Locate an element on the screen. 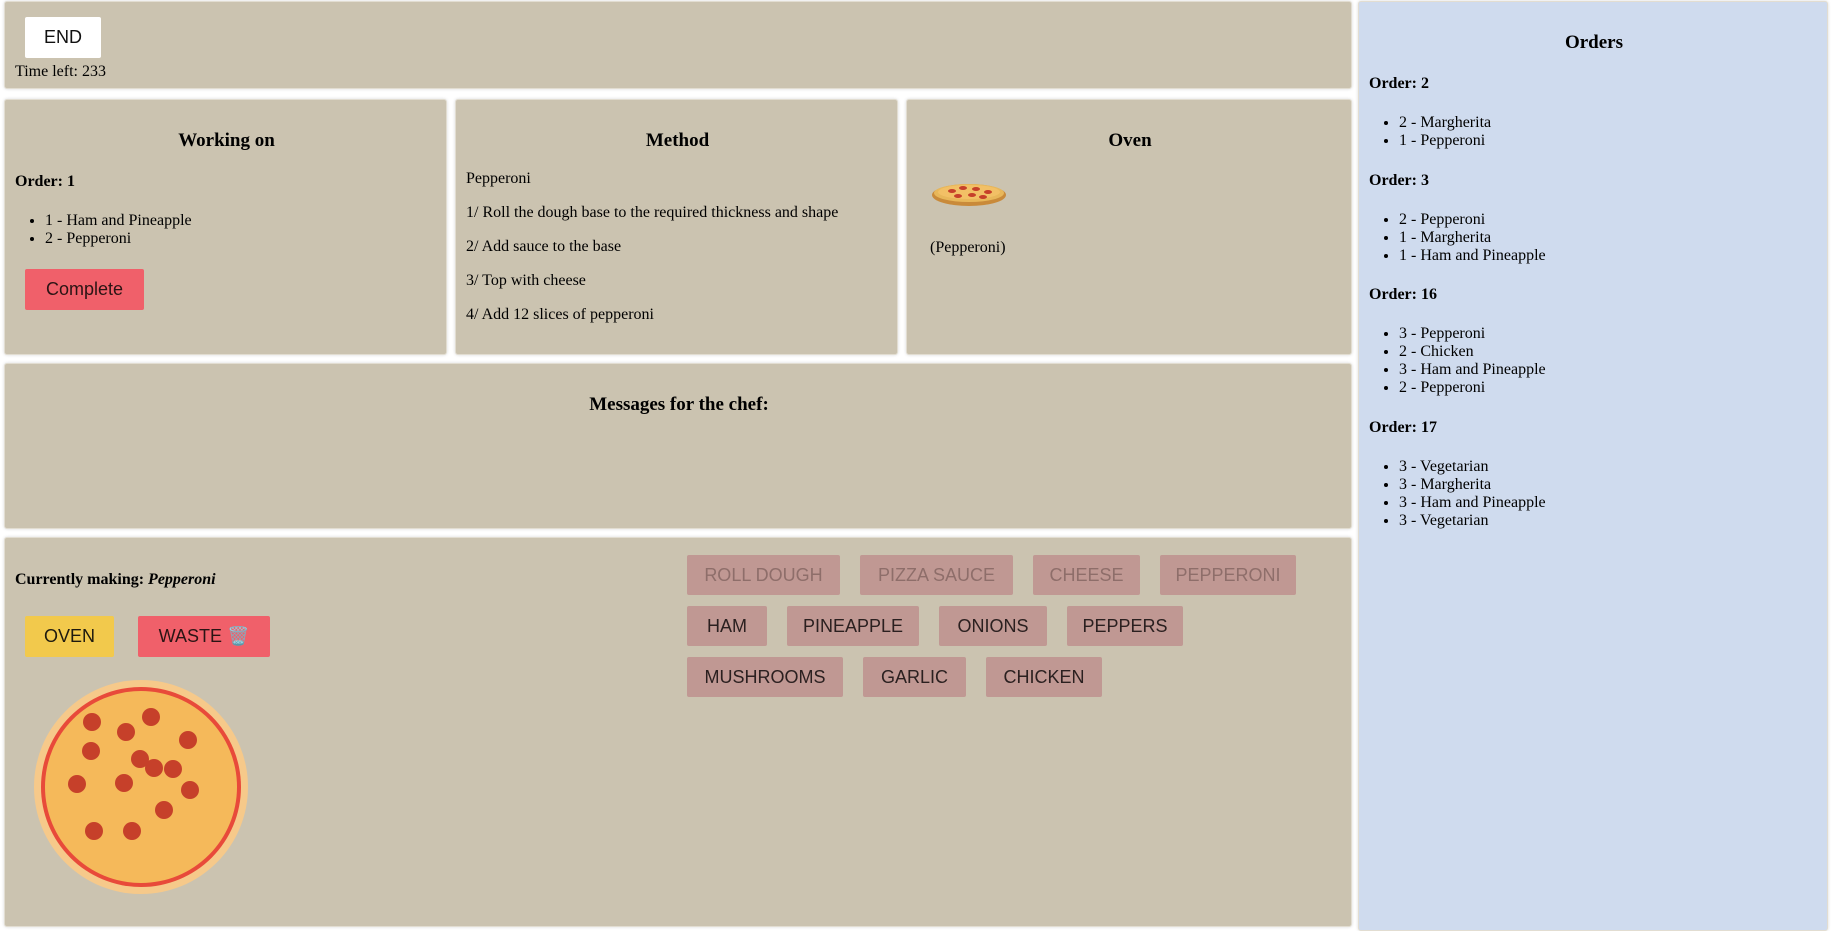  oven-panel: Oven (Pepperoni) is located at coordinates (1129, 227).